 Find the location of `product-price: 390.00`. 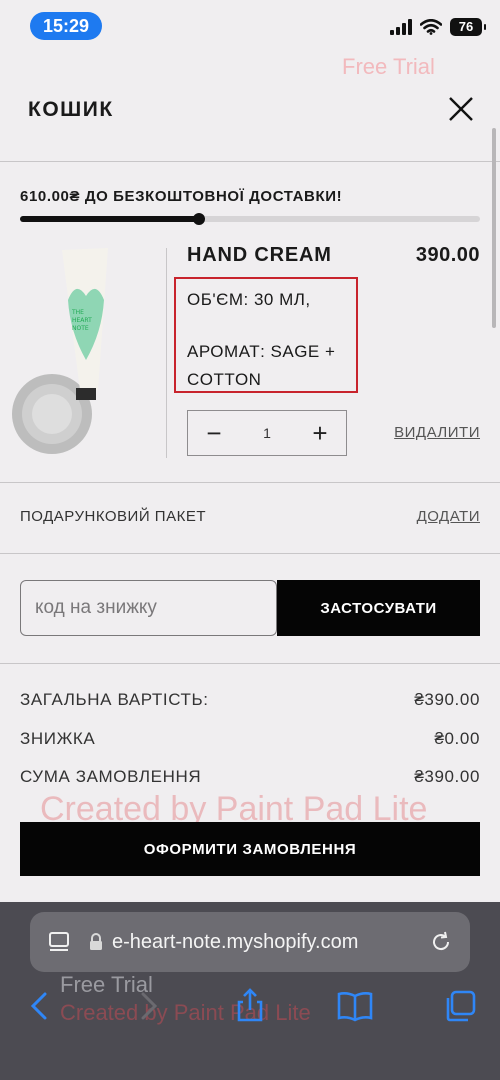

product-price: 390.00 is located at coordinates (447, 255).